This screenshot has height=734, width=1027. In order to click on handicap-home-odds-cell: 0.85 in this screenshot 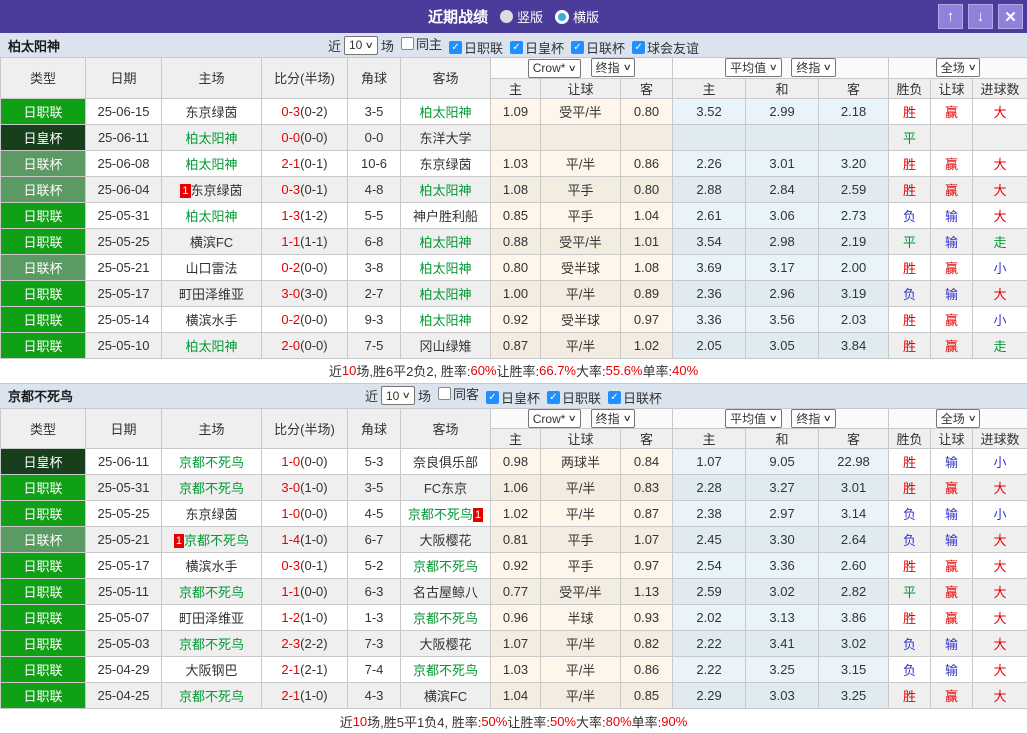, I will do `click(516, 215)`.